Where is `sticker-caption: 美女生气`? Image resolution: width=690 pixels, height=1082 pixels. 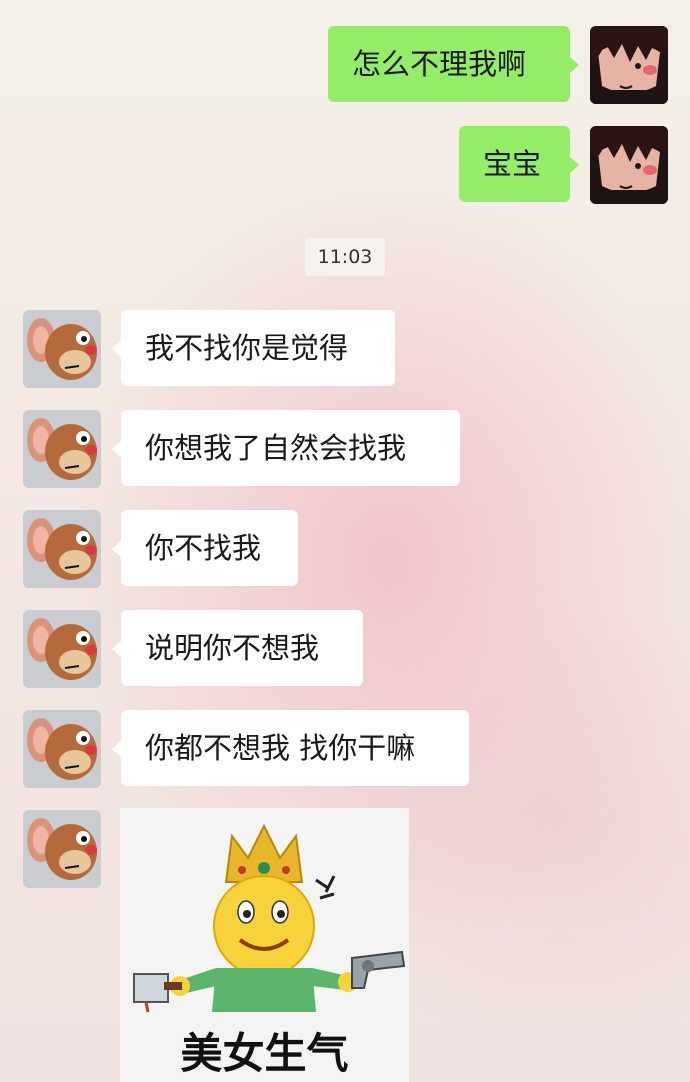
sticker-caption: 美女生气 is located at coordinates (264, 1053).